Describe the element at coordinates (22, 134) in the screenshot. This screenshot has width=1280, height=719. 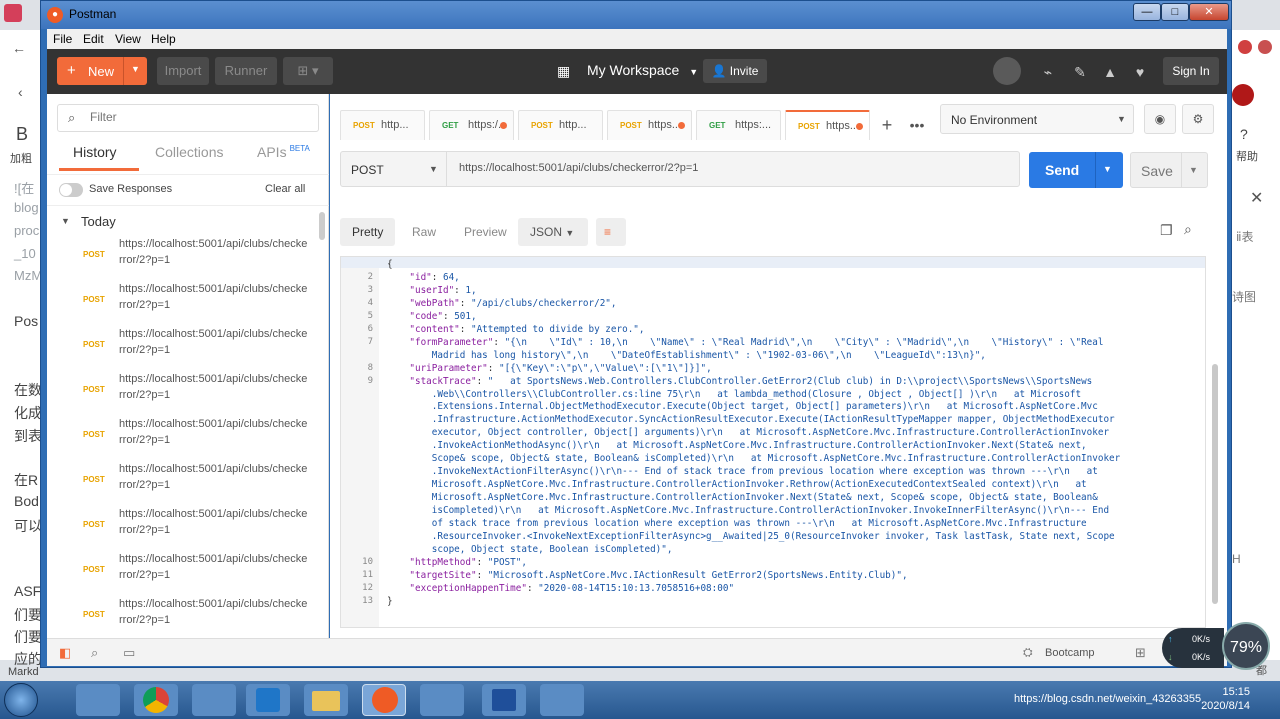
I see `bold-button: B` at that location.